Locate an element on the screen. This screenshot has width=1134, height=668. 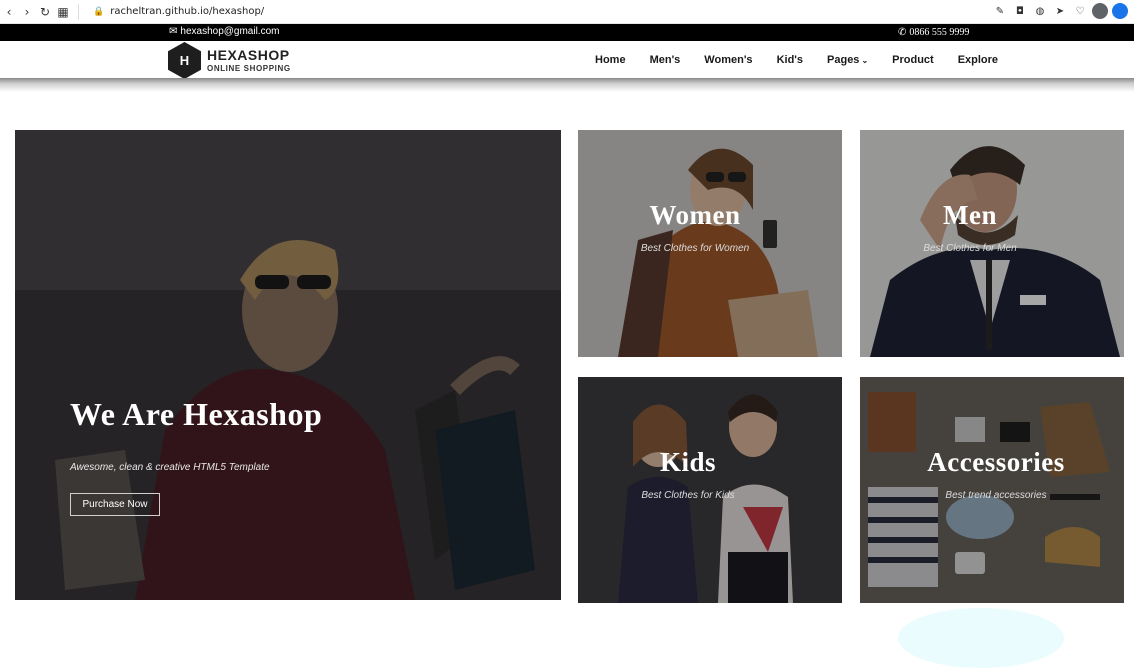
download-icon: ⤓ is located at coordinates (1120, 11).